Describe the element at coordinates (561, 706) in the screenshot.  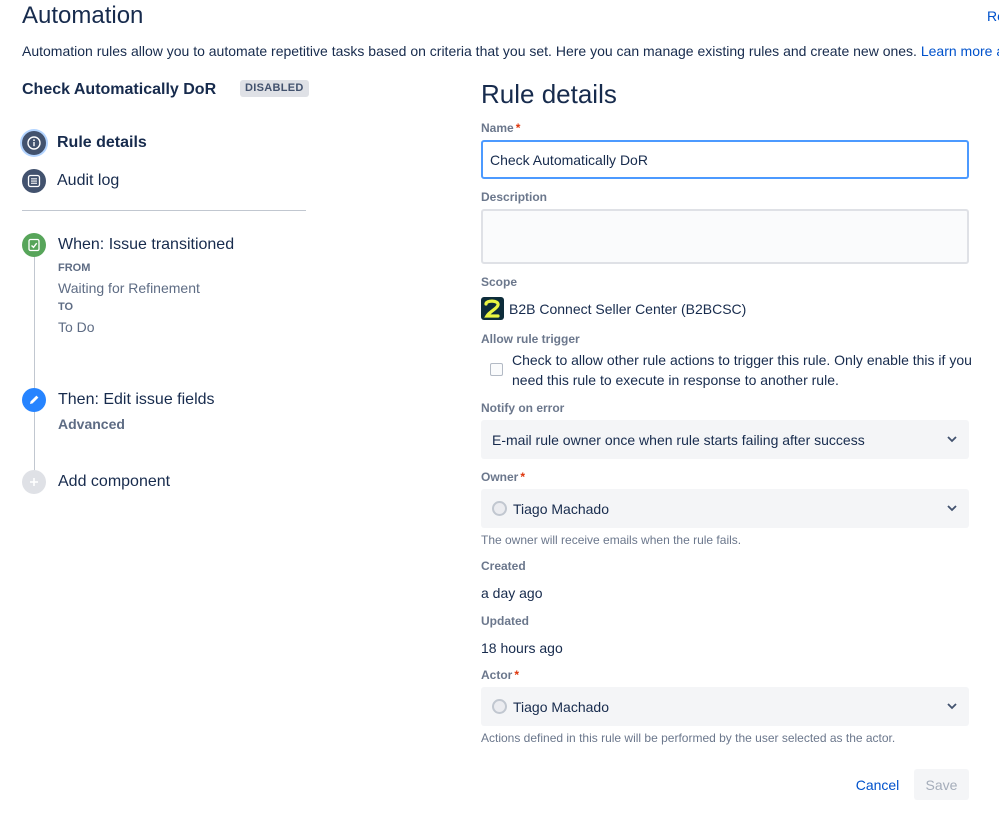
I see `actor-value: Tiago Machado` at that location.